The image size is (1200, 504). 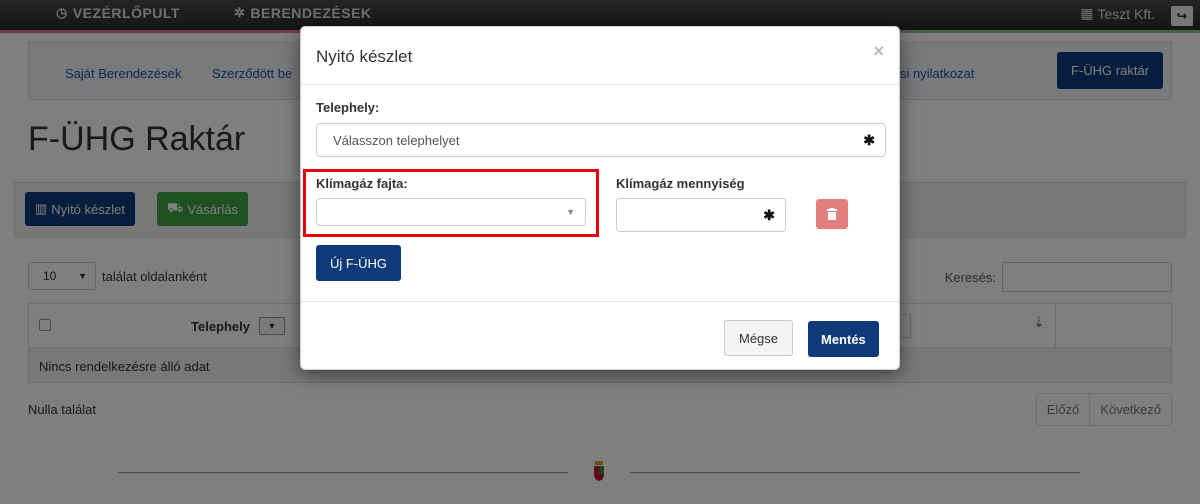 I want to click on gas-type-label: Klímagáz fajta:, so click(x=362, y=183).